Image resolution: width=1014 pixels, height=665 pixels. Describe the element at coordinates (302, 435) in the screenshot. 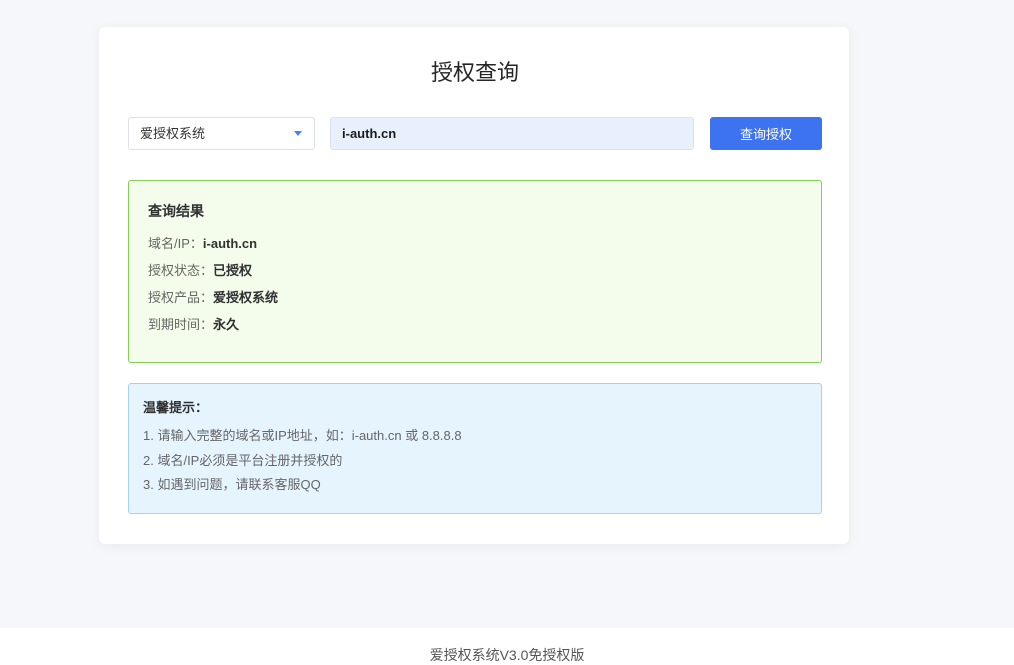

I see `tips-item: 1. 请输入完整的域名或IP地址，如：i-auth.cn 或 8.8.8.8` at that location.